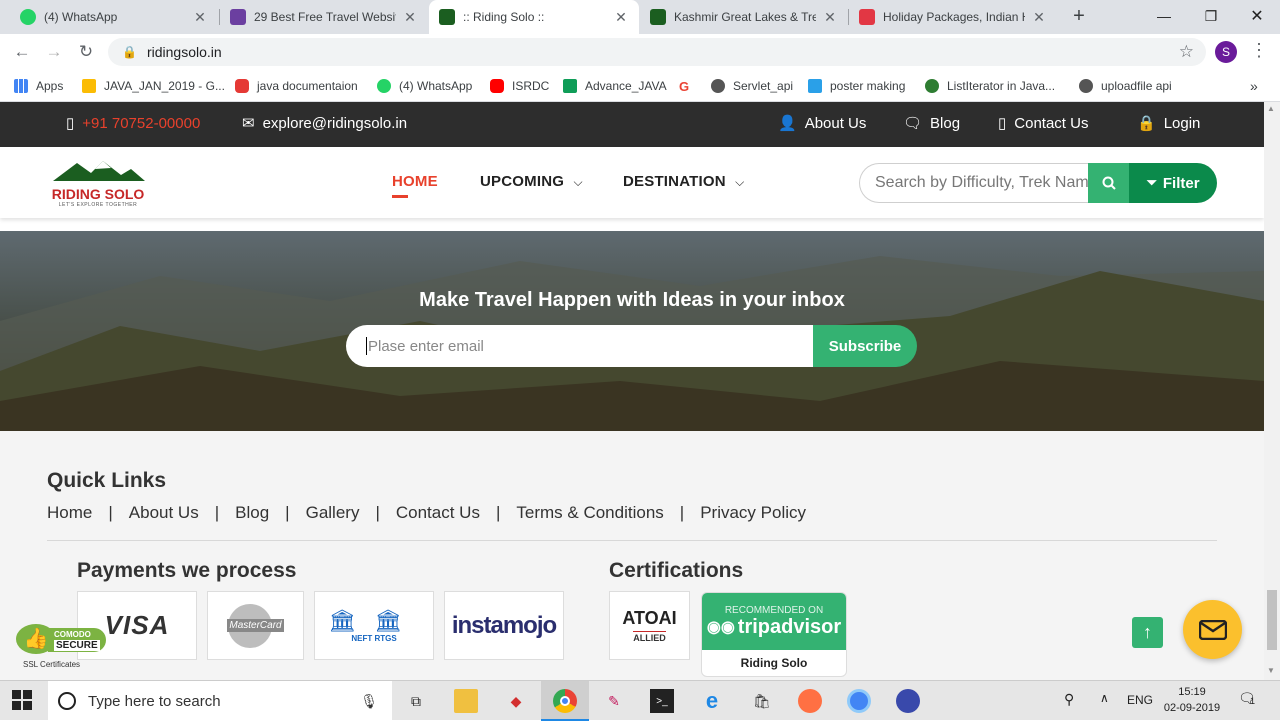 The height and width of the screenshot is (721, 1280). What do you see at coordinates (133, 123) in the screenshot?
I see `phone-contact: ▯ +91 70752-00000` at bounding box center [133, 123].